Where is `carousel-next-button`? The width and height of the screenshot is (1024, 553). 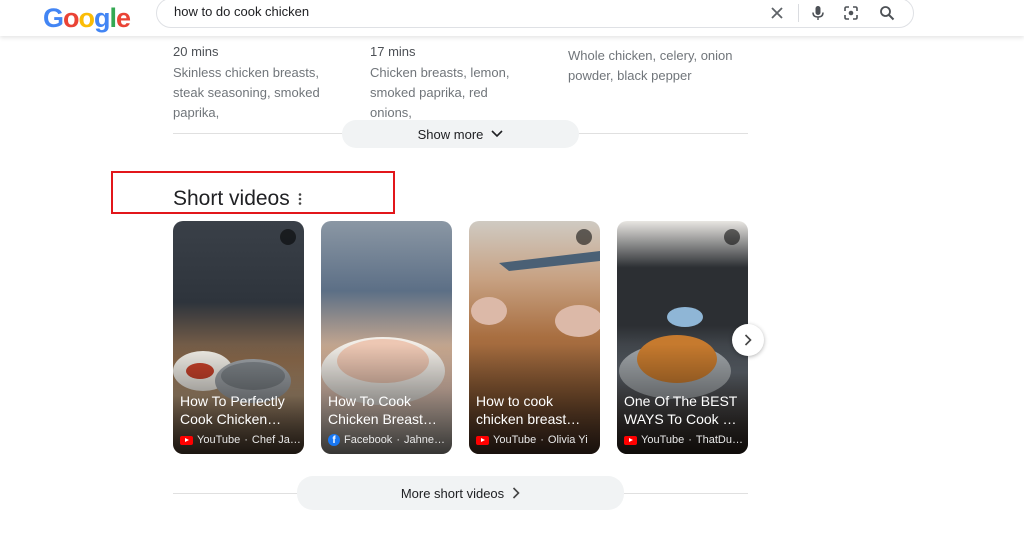
carousel-next-button is located at coordinates (748, 340).